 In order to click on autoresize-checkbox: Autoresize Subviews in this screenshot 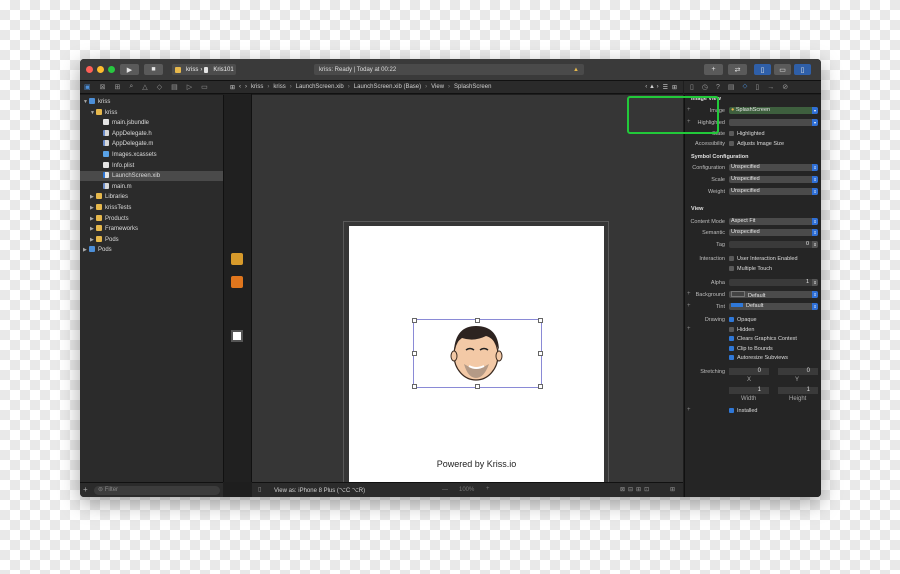, I will do `click(758, 358)`.